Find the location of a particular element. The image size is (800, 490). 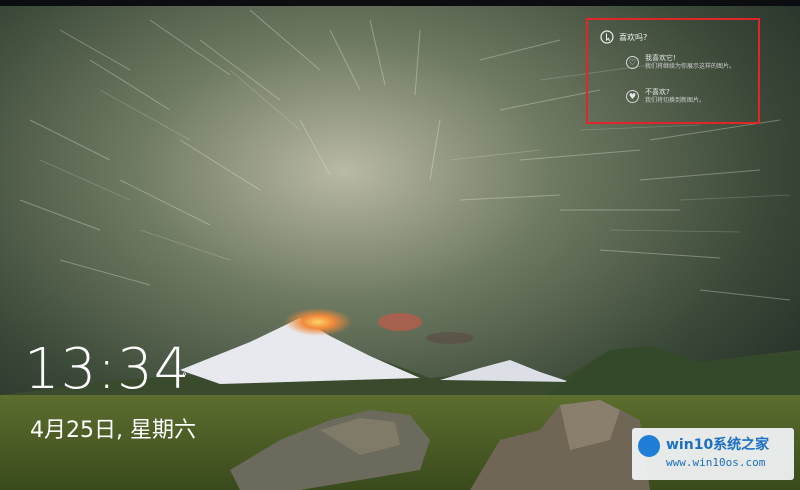

heart-broken-icon: ♥ is located at coordinates (632, 96).